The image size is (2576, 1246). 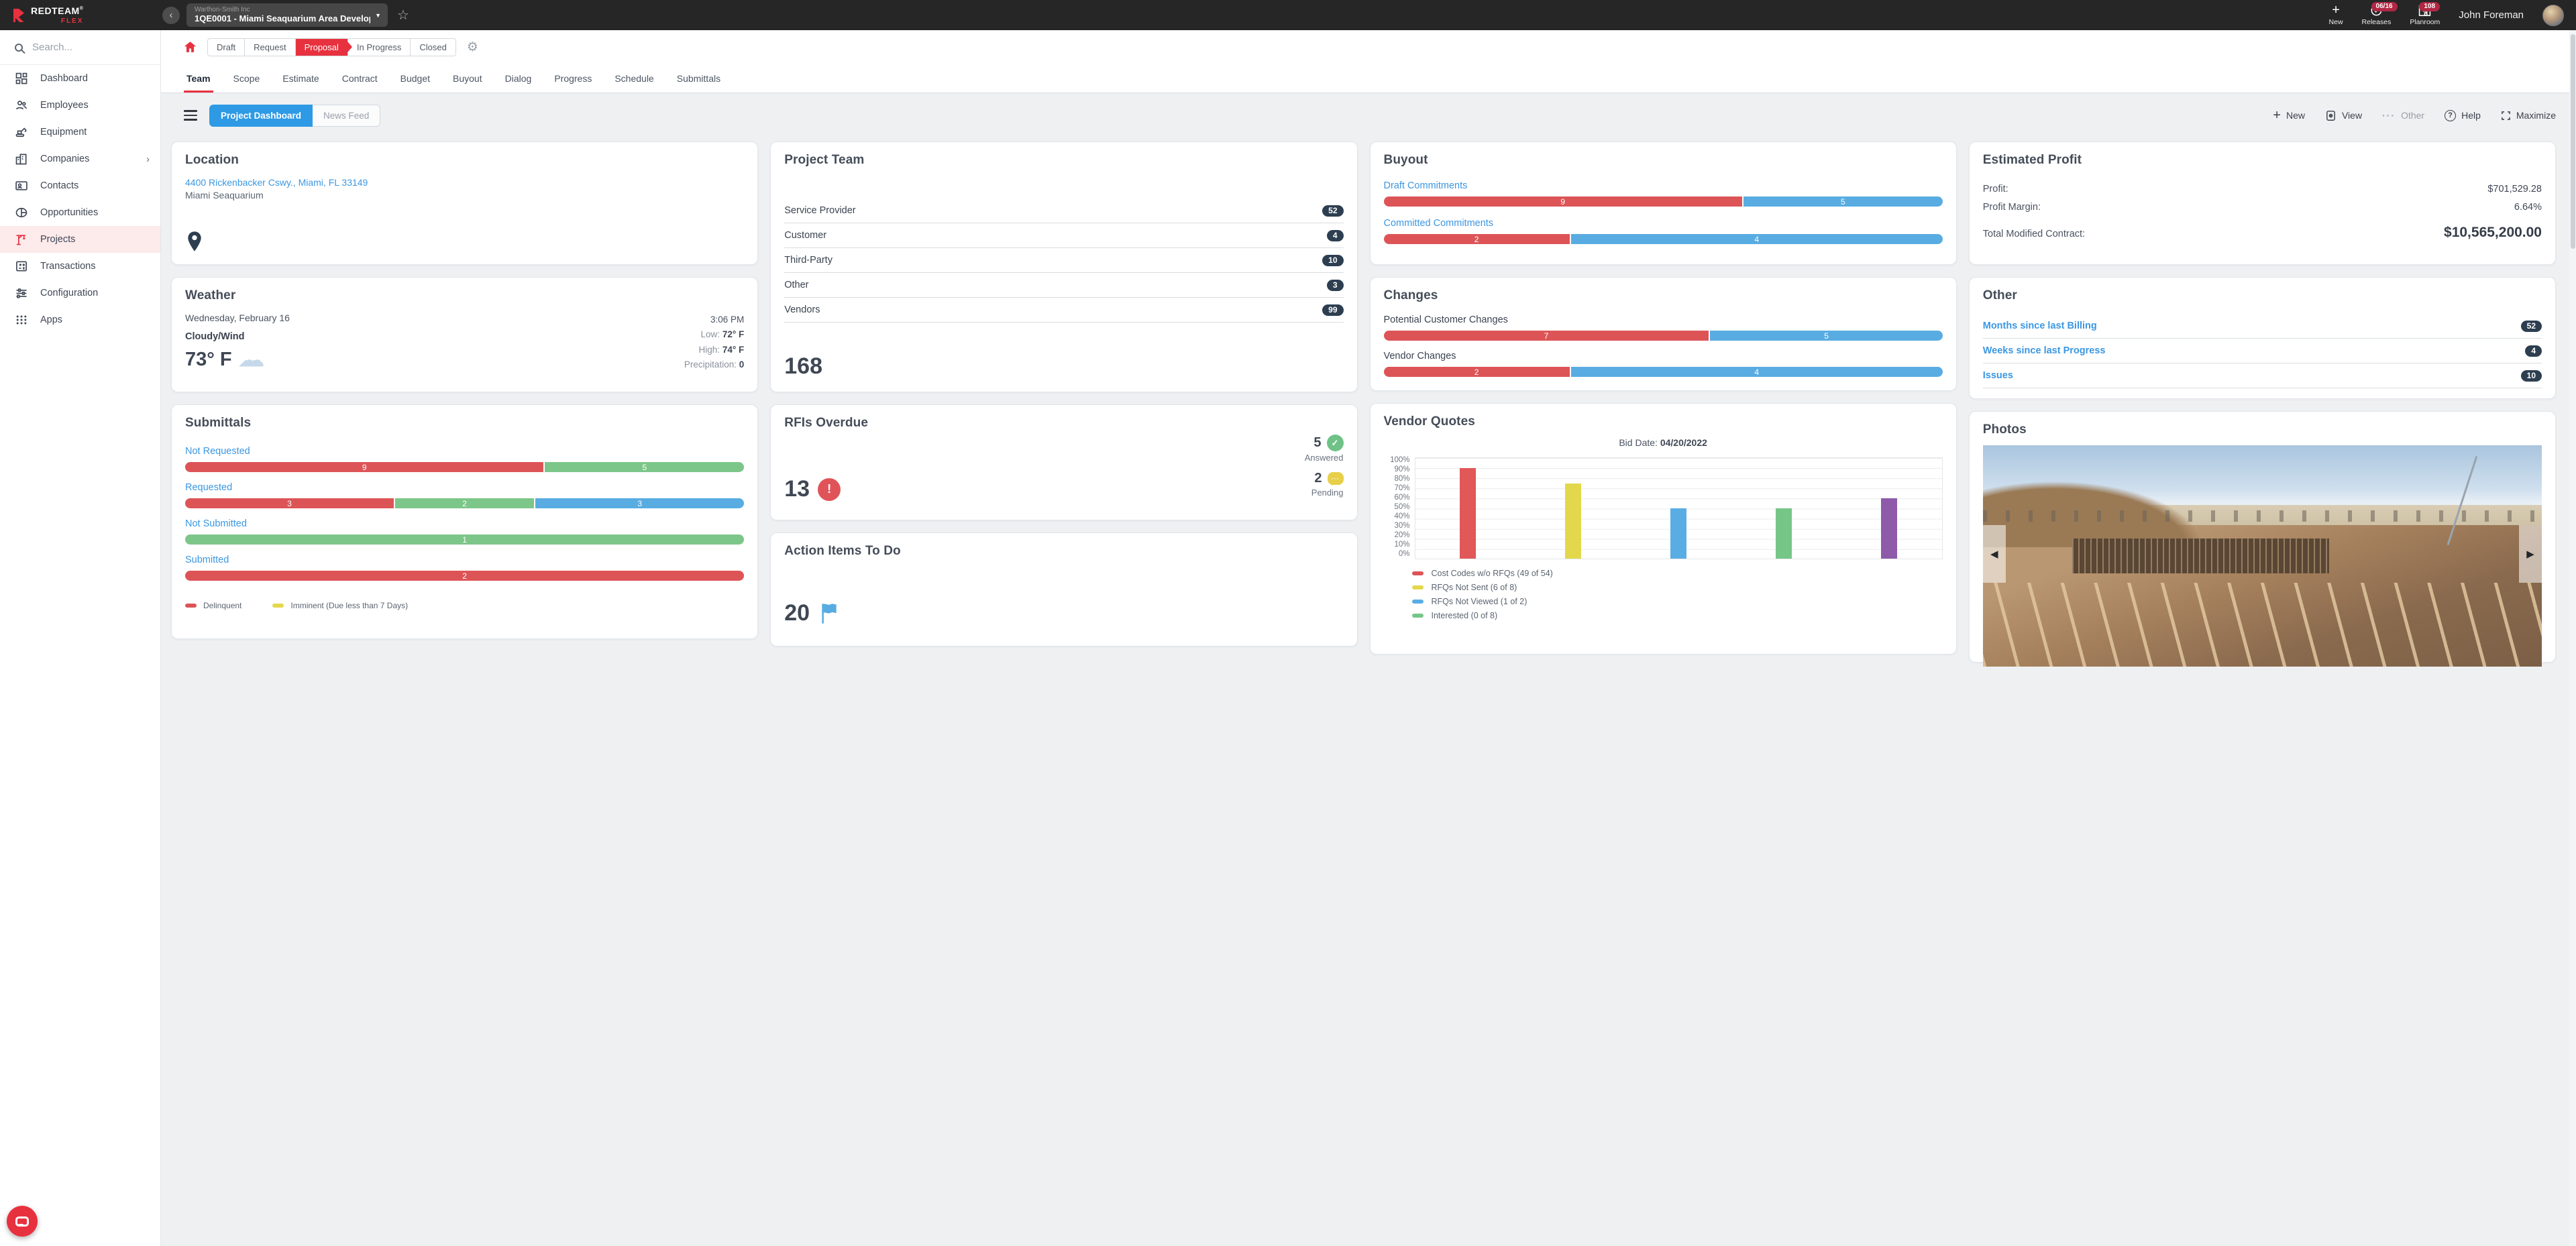 What do you see at coordinates (2528, 207) in the screenshot?
I see `profit-margin-value: 6.64%` at bounding box center [2528, 207].